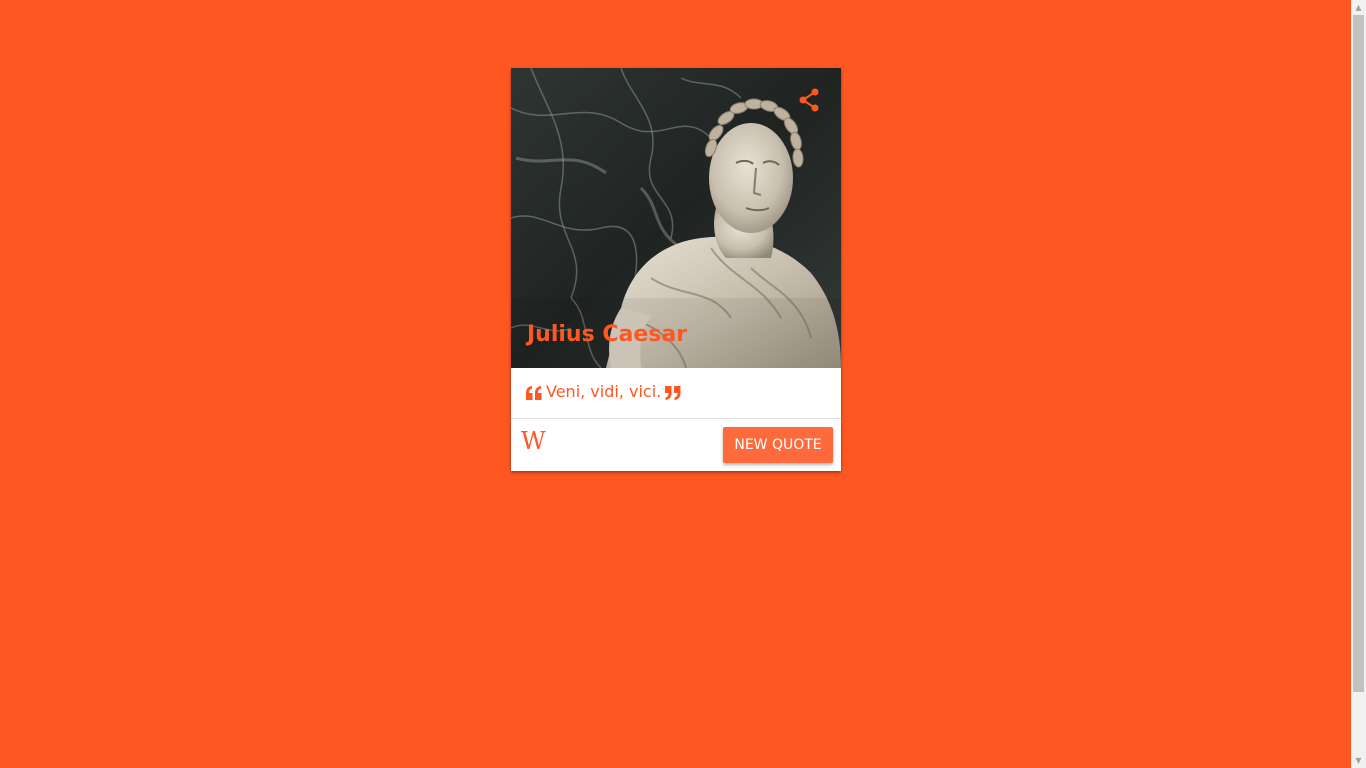 This screenshot has height=768, width=1366. What do you see at coordinates (676, 445) in the screenshot?
I see `card-actions: W NEW QUOTE` at bounding box center [676, 445].